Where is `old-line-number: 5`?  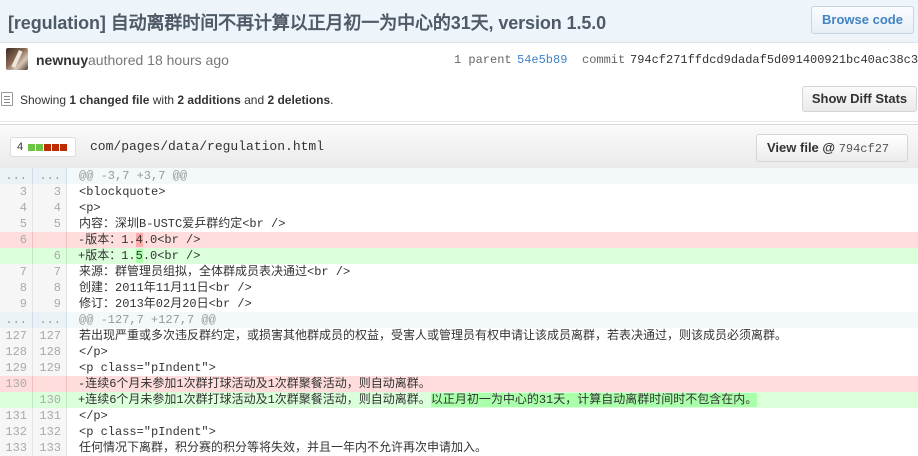
old-line-number: 5 is located at coordinates (16, 224).